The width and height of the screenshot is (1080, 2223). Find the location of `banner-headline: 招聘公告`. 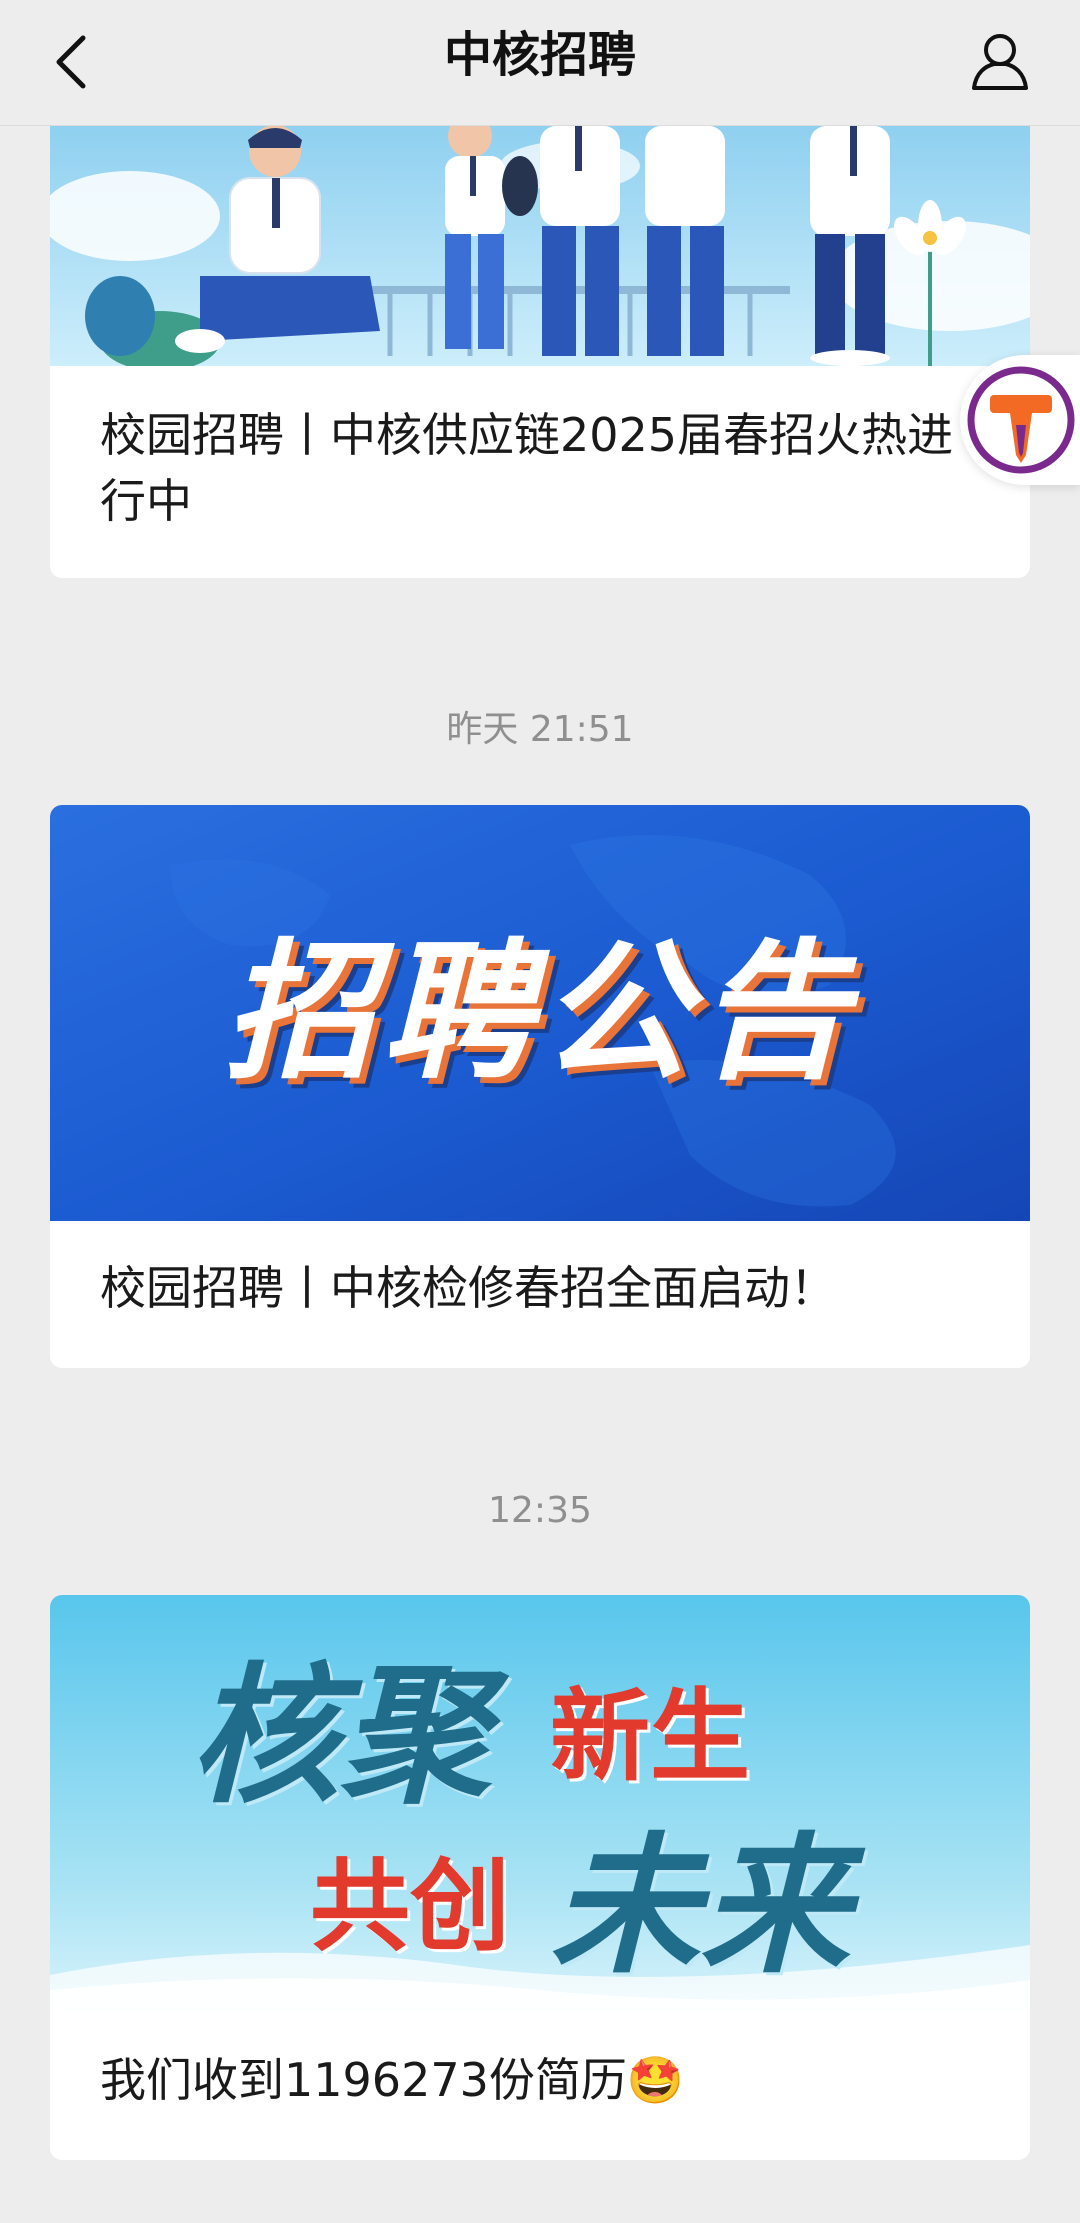

banner-headline: 招聘公告 is located at coordinates (539, 1013).